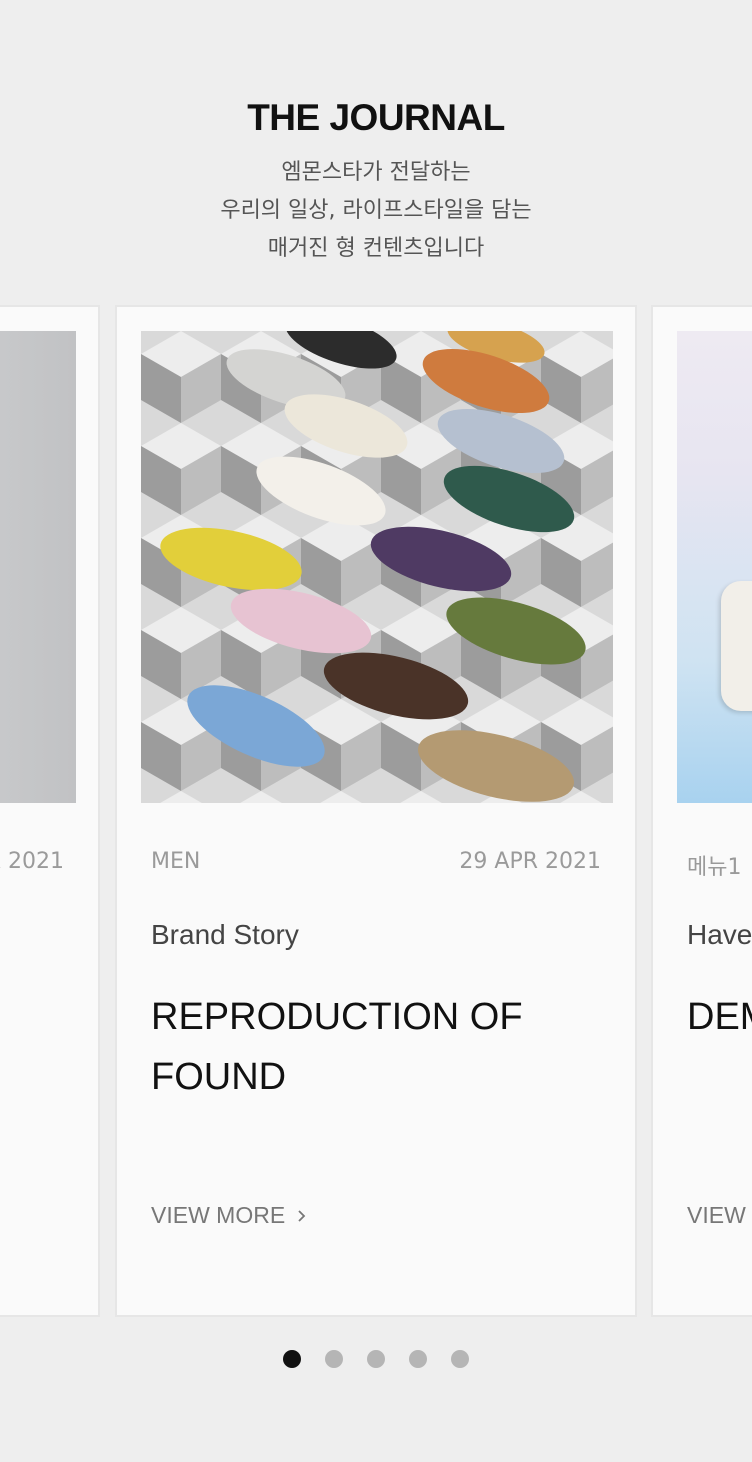 The height and width of the screenshot is (1462, 752). I want to click on subtitle-line: 우리의 일상, 라이프스타일을 담는, so click(376, 210).